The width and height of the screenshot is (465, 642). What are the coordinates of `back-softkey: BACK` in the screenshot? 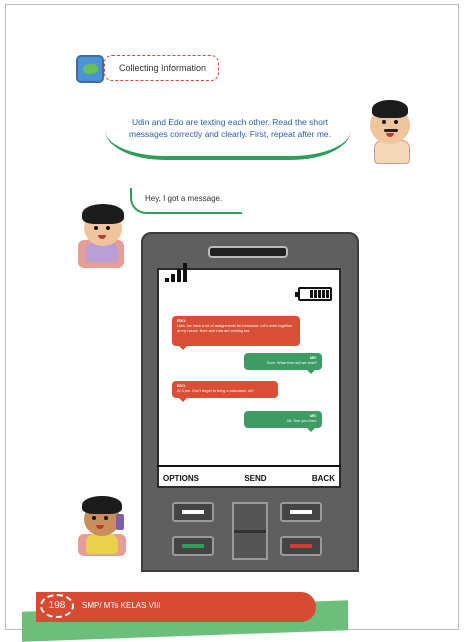 It's located at (323, 478).